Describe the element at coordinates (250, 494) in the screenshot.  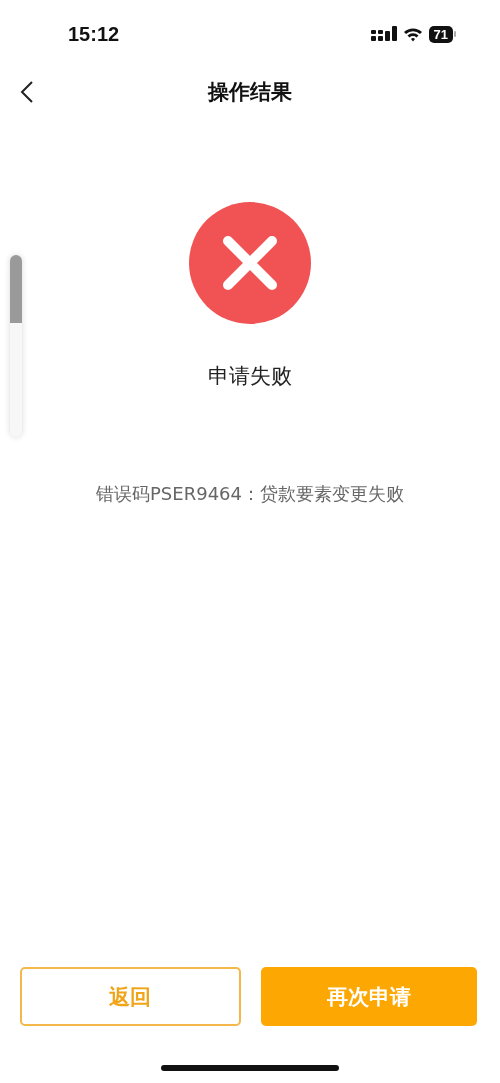
I see `error-message: 错误码PSER9464：贷款要素变更失败` at that location.